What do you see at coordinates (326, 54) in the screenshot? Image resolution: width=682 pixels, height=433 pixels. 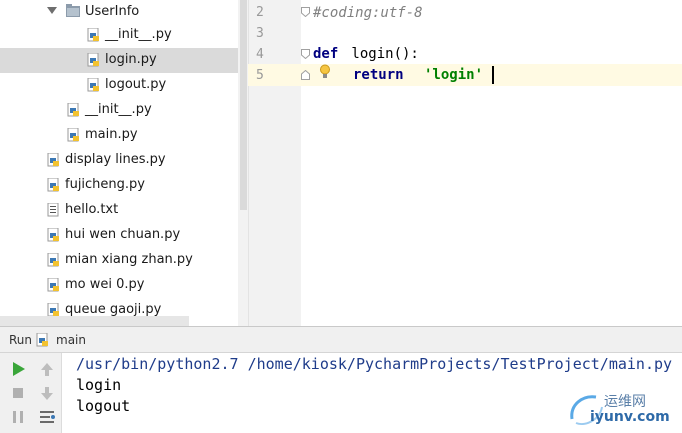 I see `code-keyword-def: def` at bounding box center [326, 54].